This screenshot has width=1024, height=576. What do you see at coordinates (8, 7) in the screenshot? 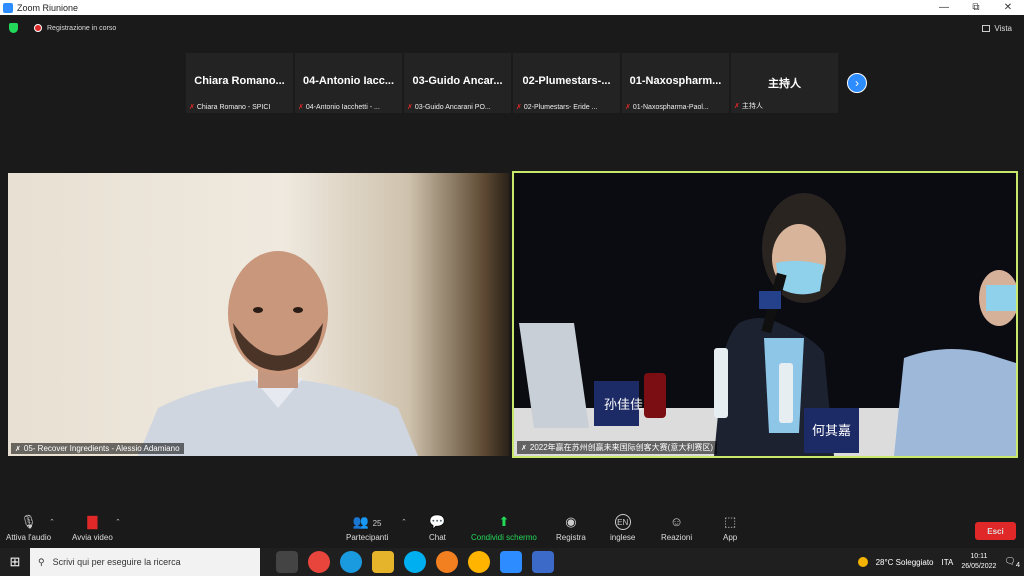
I see `zoom-app-icon` at bounding box center [8, 7].